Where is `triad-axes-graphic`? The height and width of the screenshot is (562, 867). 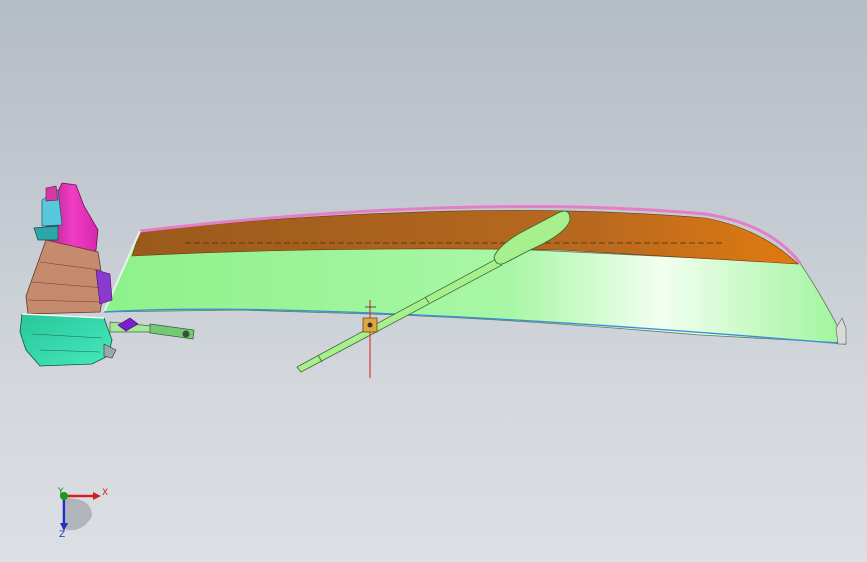
triad-axes-graphic is located at coordinates (80, 511).